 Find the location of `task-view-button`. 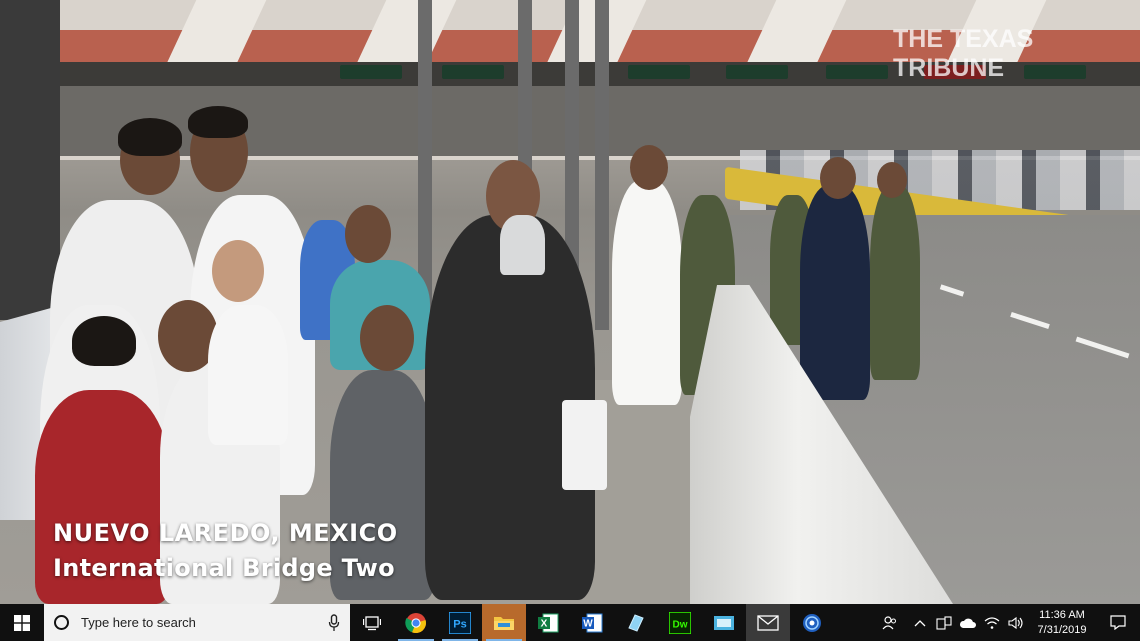

task-view-button is located at coordinates (372, 622).